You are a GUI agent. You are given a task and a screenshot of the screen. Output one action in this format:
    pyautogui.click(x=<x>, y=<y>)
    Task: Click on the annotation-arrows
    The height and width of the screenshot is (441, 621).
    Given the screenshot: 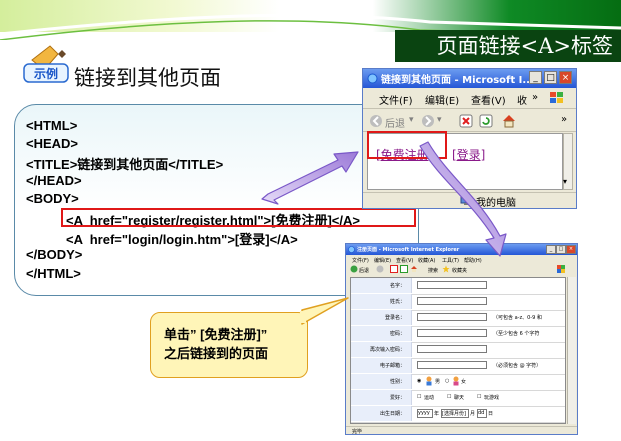 What is the action you would take?
    pyautogui.click(x=384, y=199)
    